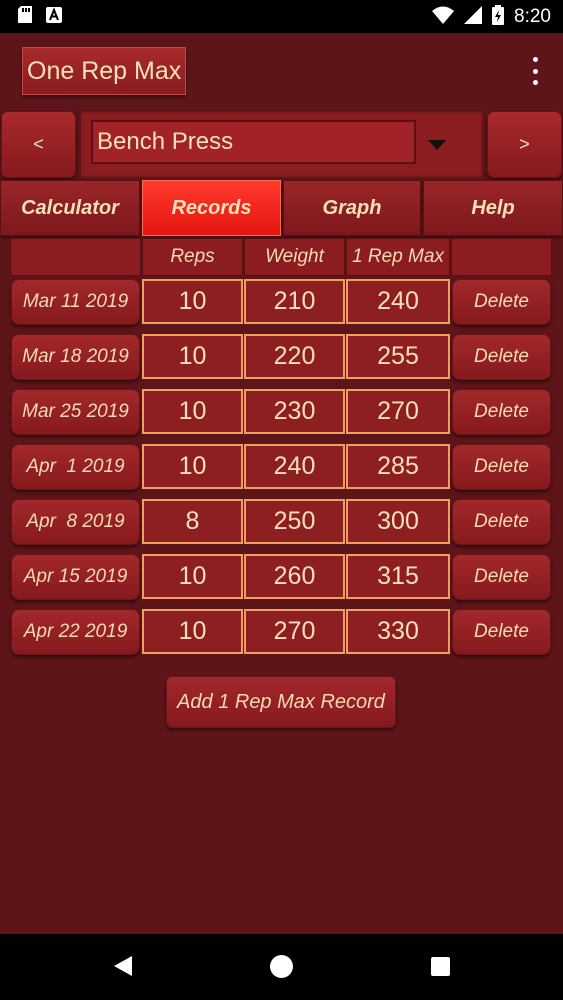 This screenshot has width=563, height=1000. I want to click on record-weight: 220, so click(294, 356).